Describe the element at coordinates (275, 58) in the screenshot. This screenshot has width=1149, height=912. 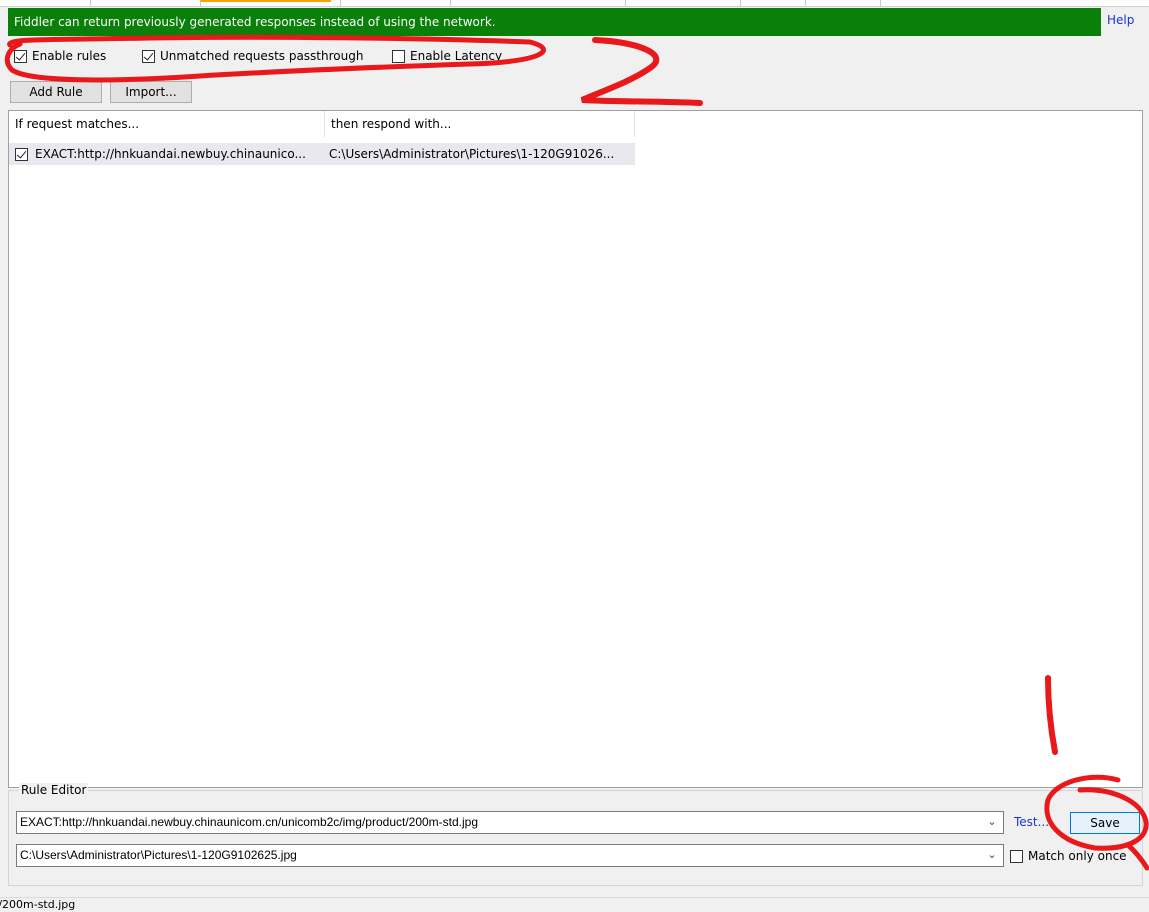
I see `annotation-loop-options` at that location.